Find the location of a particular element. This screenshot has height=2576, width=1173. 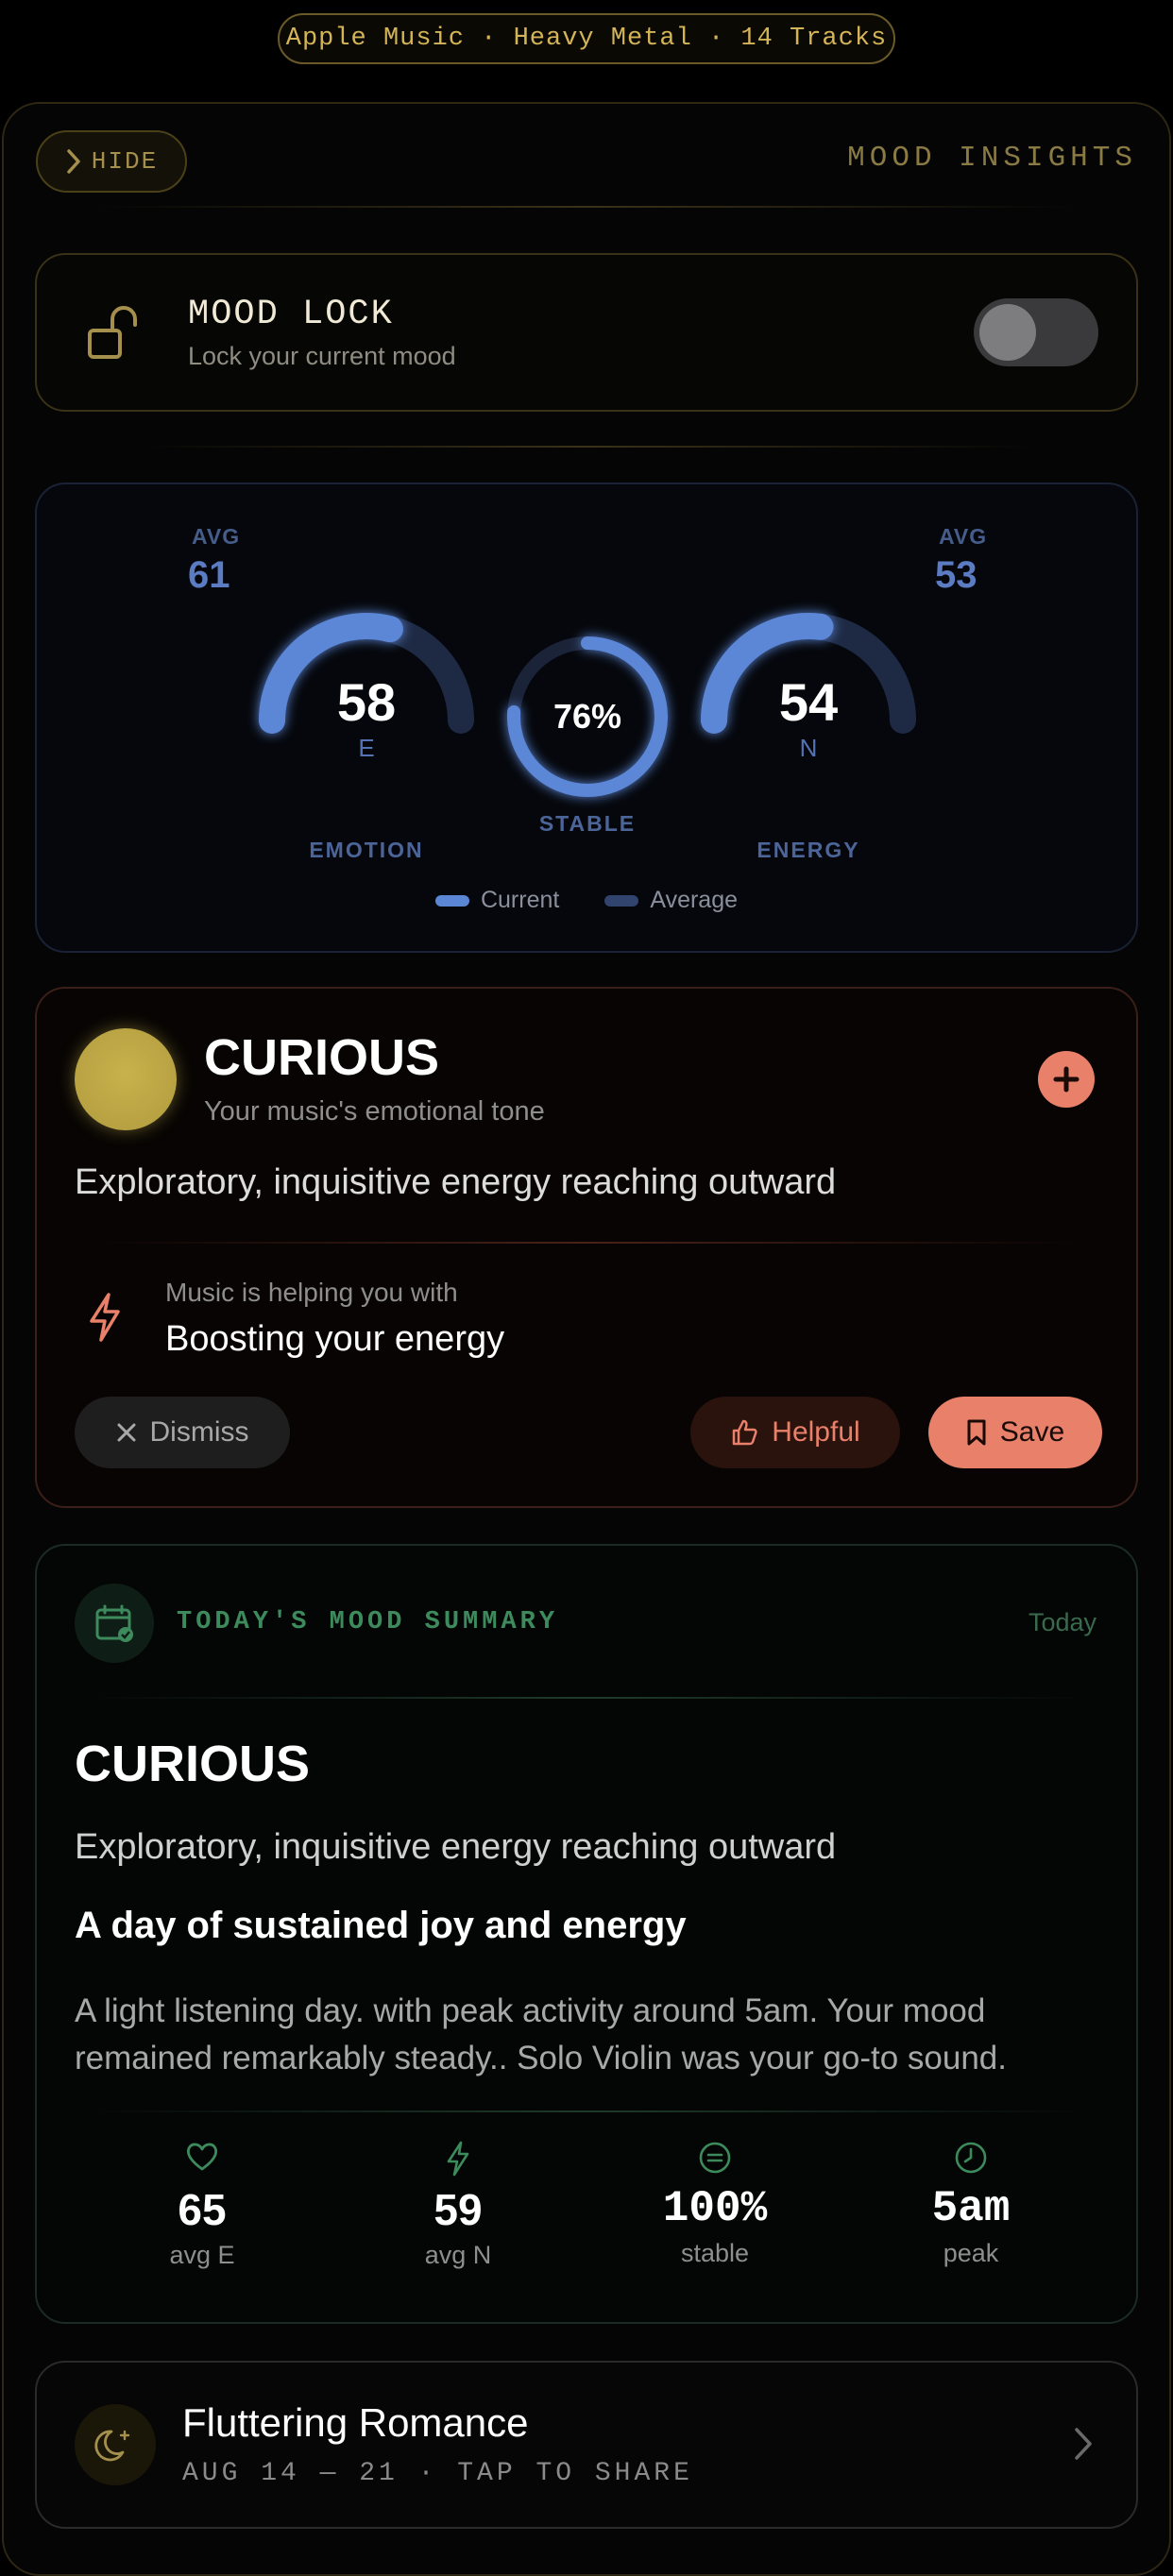

stat-value: 65 is located at coordinates (202, 2209).